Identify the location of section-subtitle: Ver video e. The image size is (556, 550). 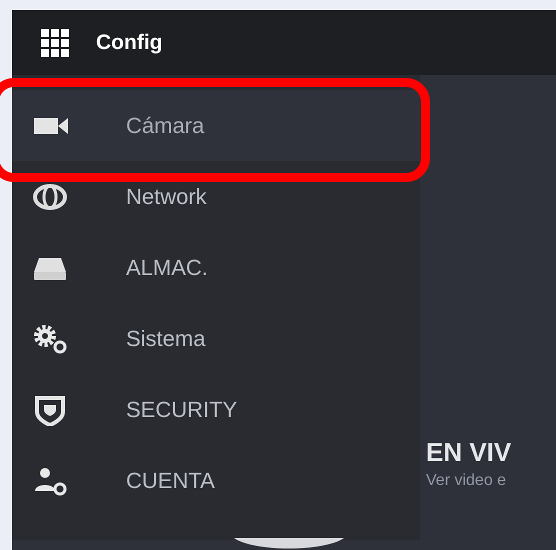
(467, 481).